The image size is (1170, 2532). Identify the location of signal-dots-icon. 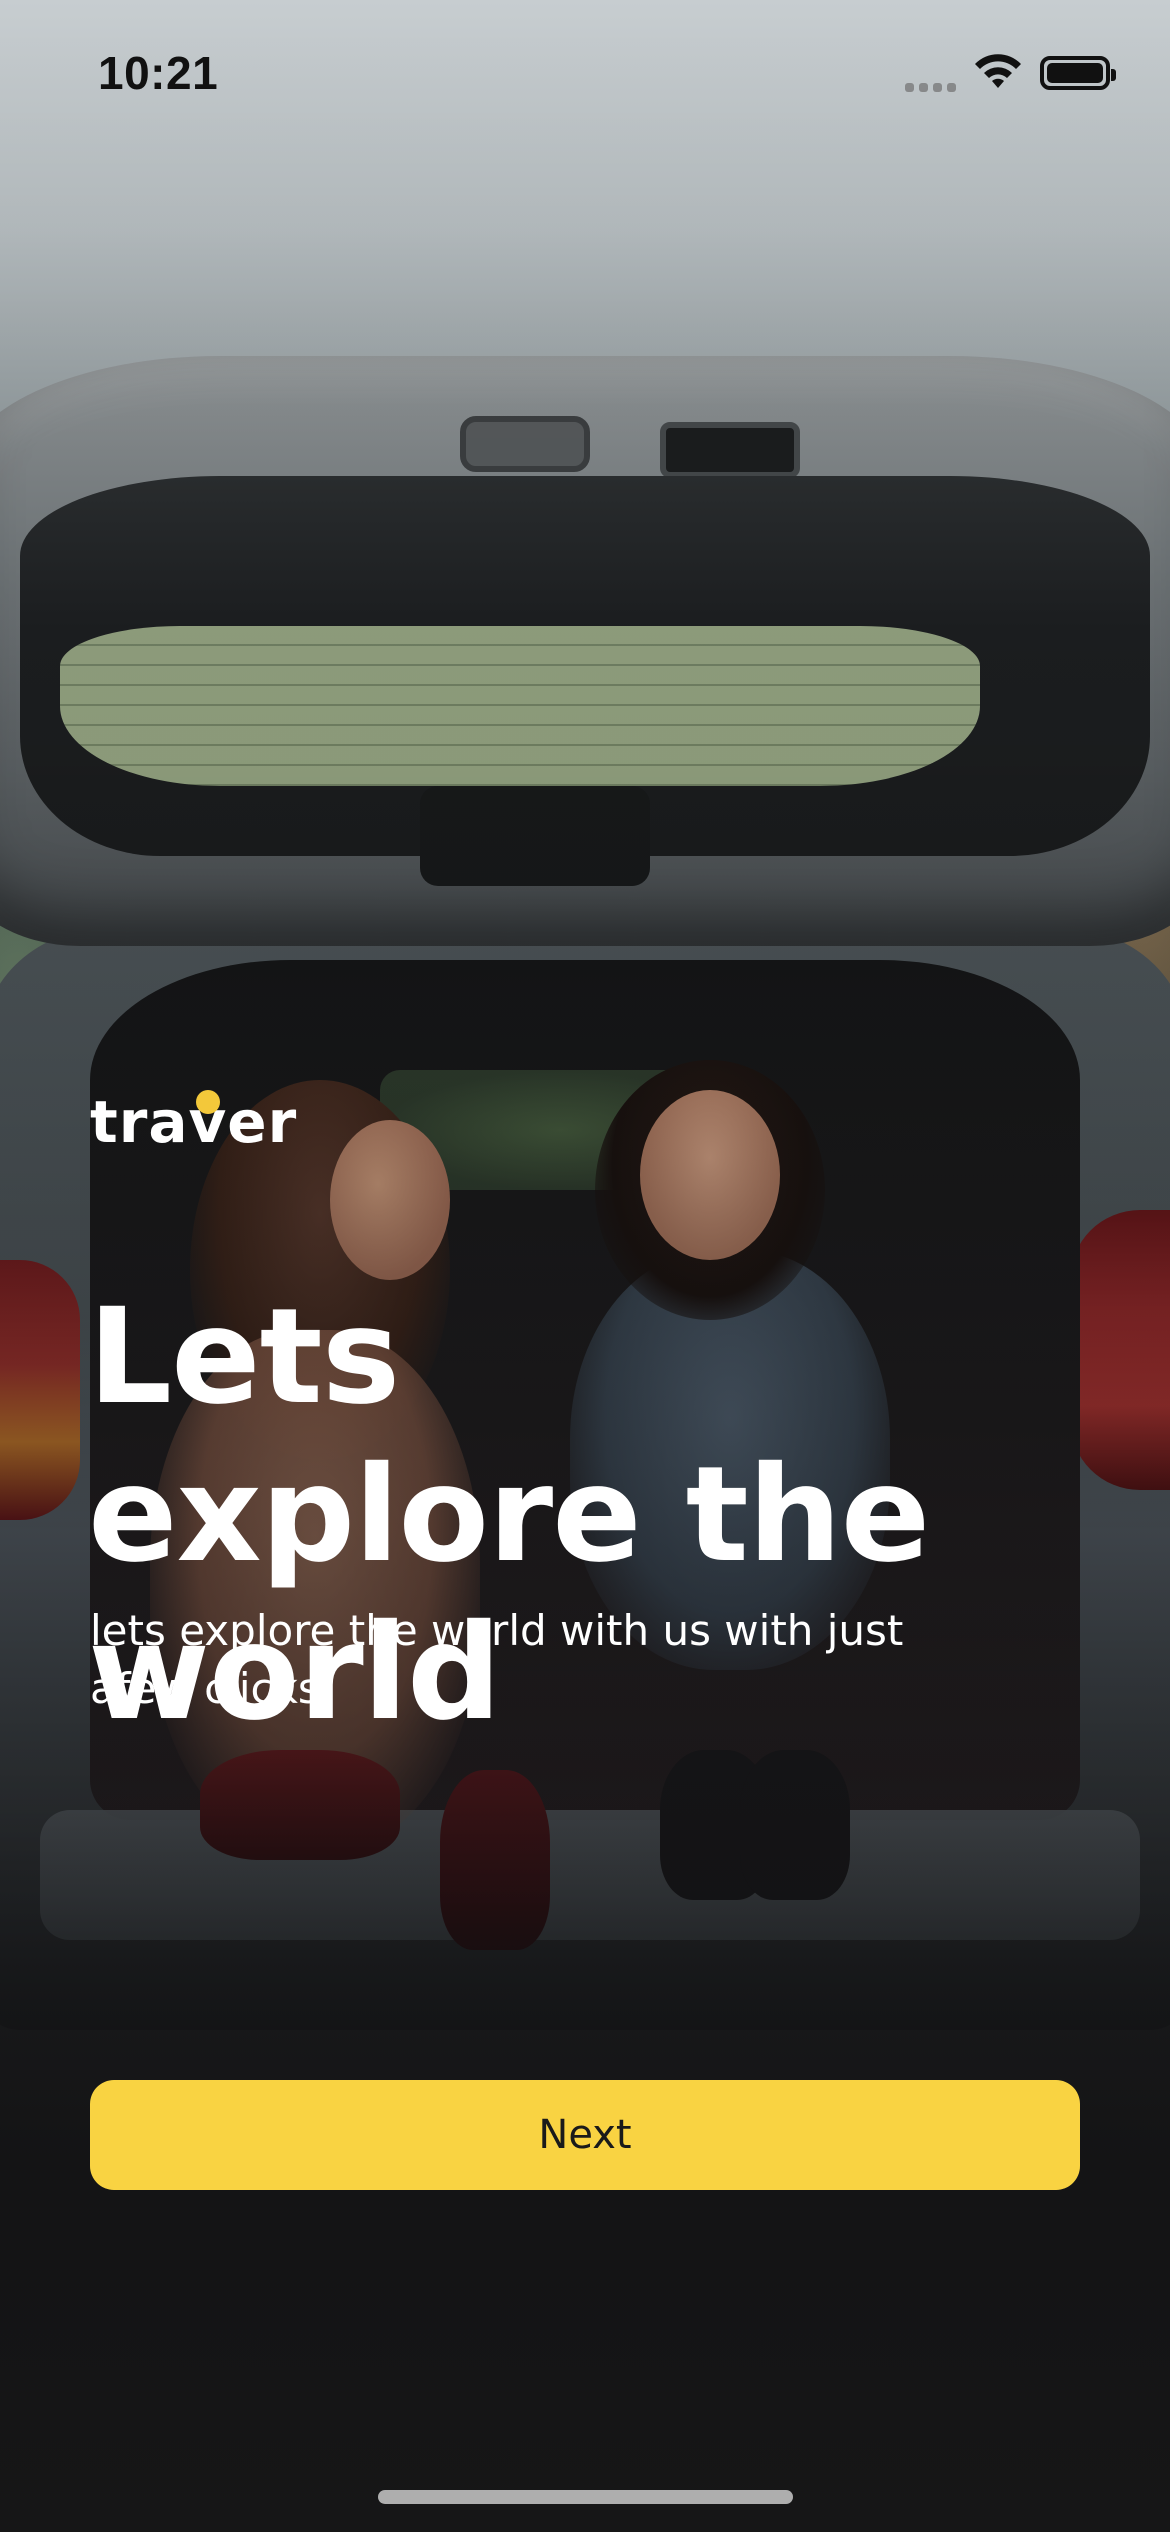
(932, 87).